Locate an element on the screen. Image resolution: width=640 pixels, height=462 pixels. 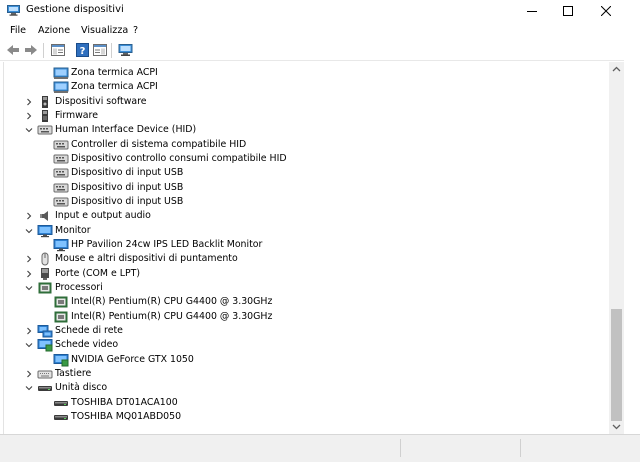
tree-item-label: Controller di sistema compatibile HID is located at coordinates (159, 144).